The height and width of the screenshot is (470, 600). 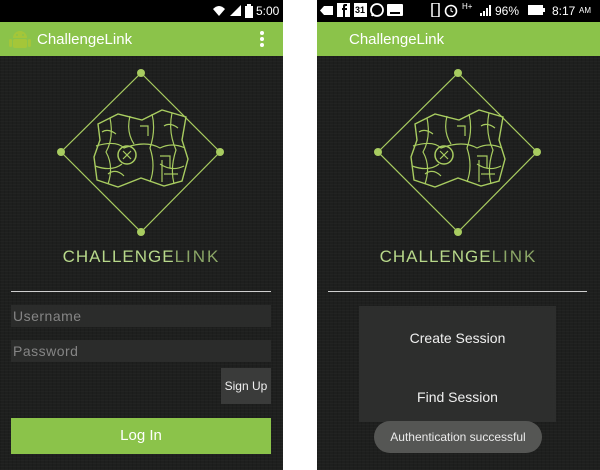 I want to click on overflow-menu-icon, so click(x=262, y=39).